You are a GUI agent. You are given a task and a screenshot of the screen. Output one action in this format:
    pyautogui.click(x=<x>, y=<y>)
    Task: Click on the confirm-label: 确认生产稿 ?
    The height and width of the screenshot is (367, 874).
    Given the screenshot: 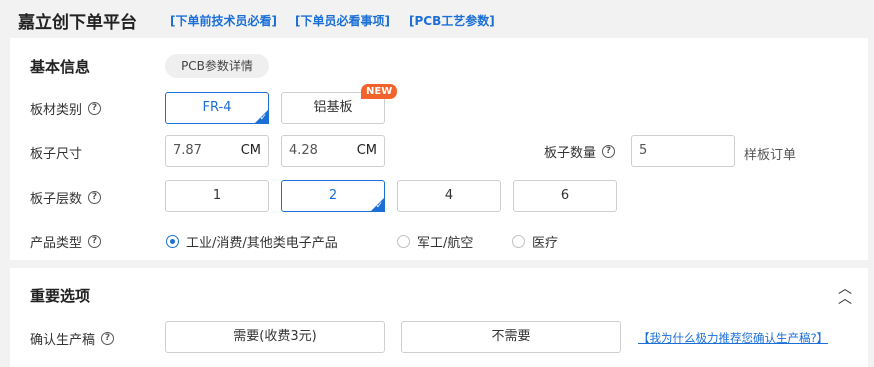 What is the action you would take?
    pyautogui.click(x=72, y=338)
    